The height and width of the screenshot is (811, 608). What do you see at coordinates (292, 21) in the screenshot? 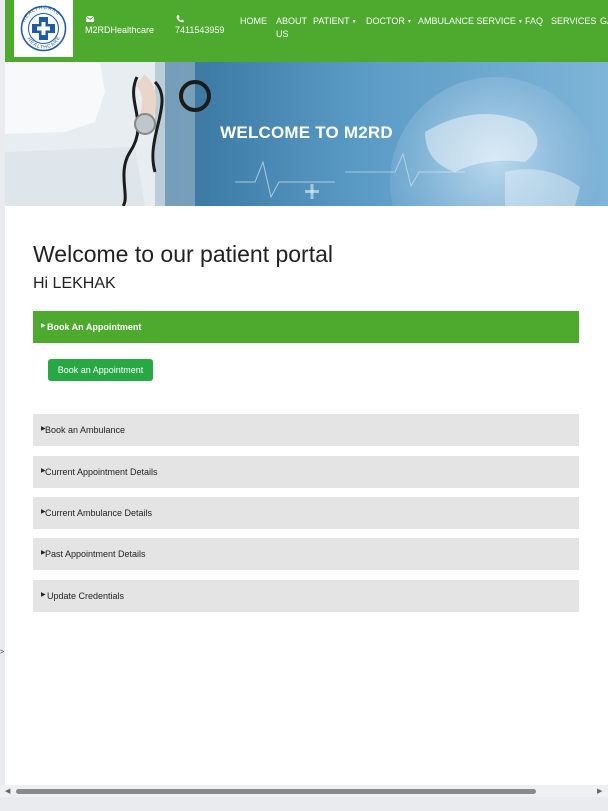
I see `nav-about-line1: ABOUT` at bounding box center [292, 21].